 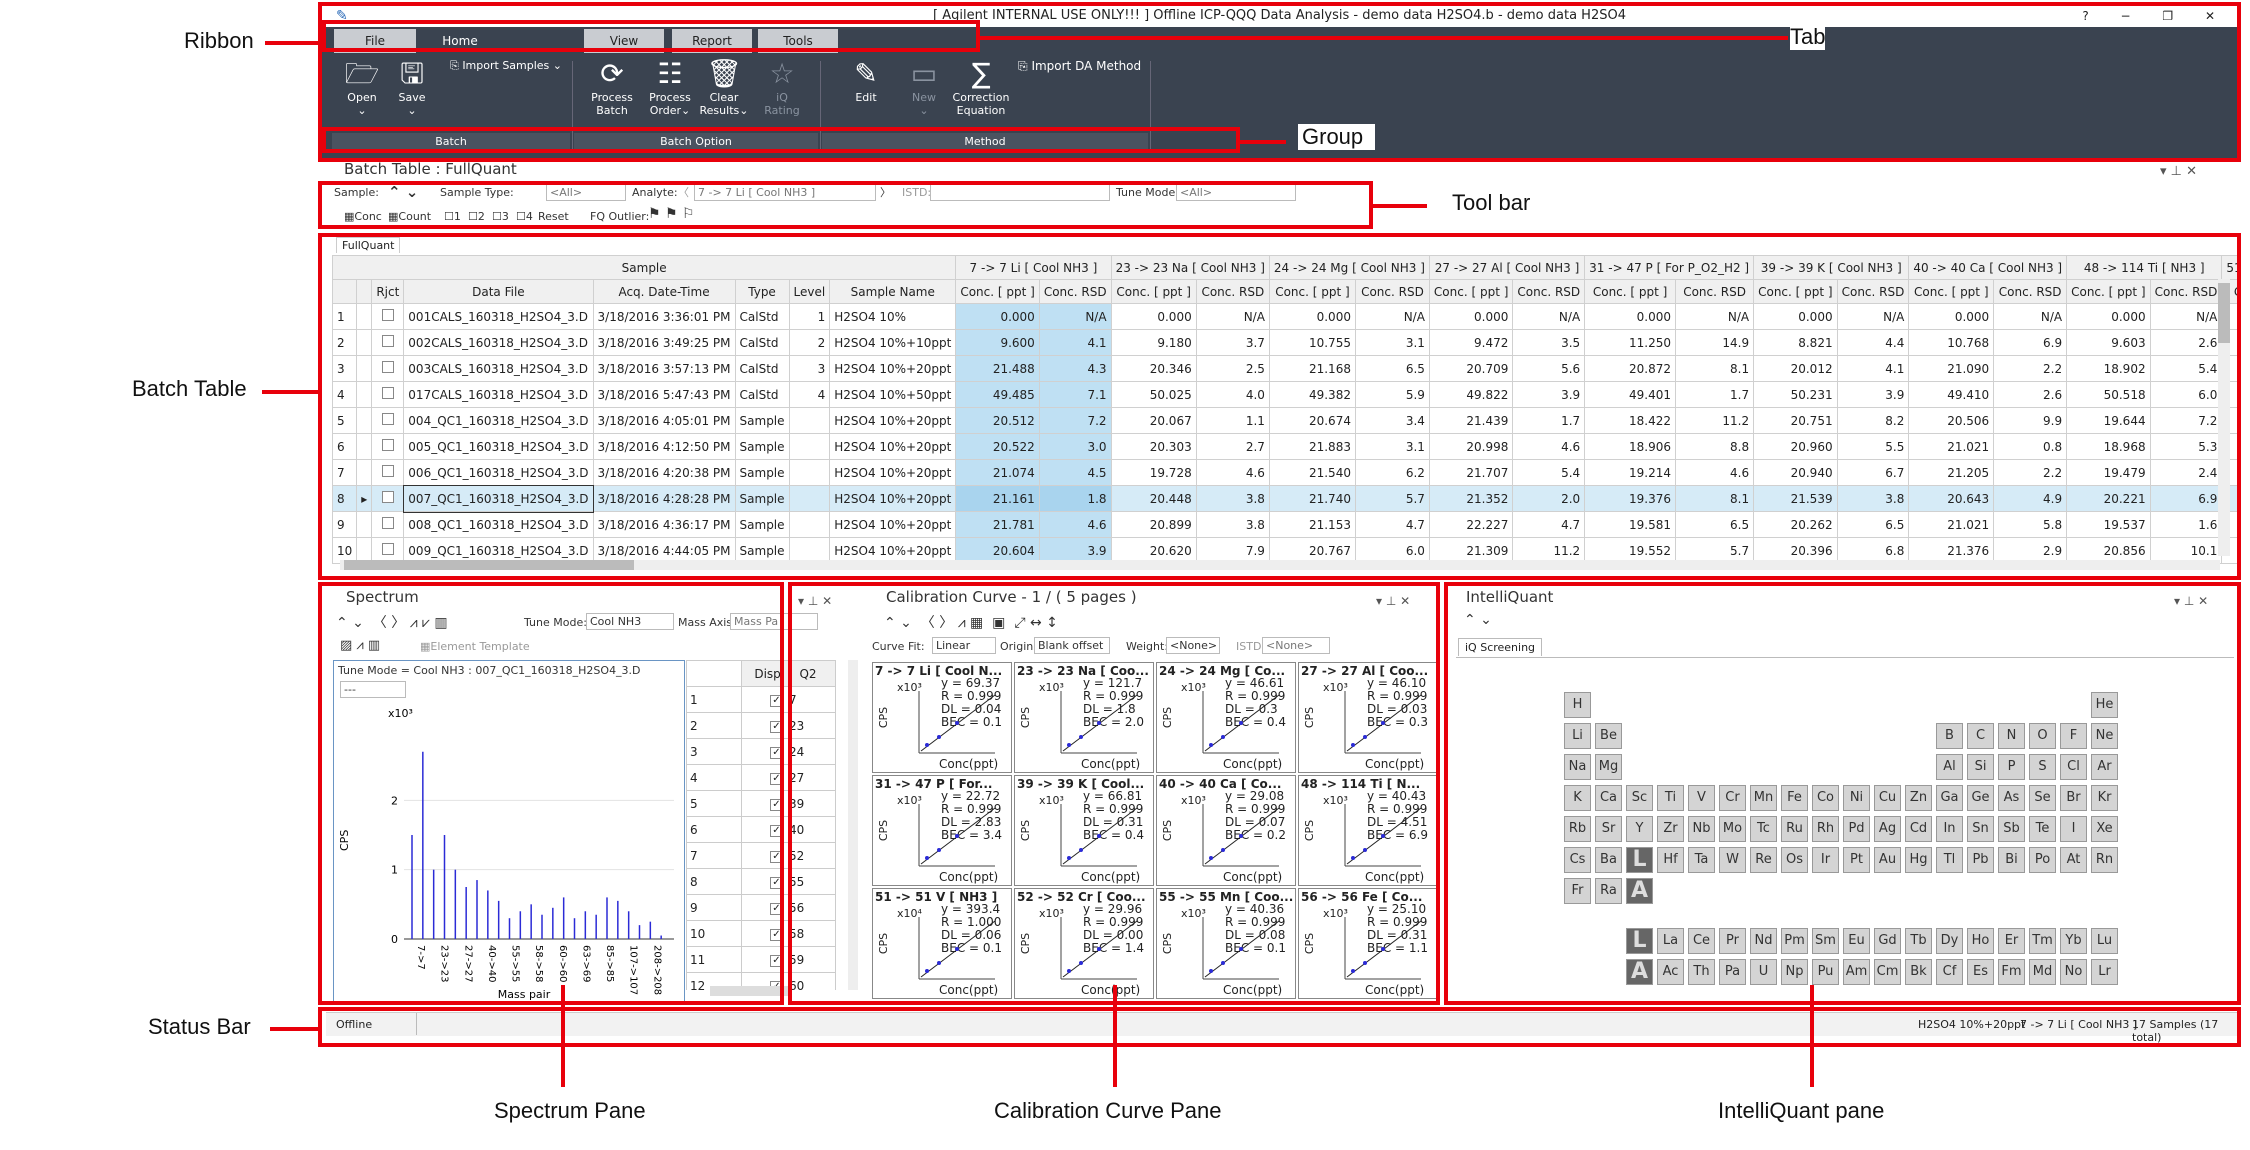 I want to click on display-row: 6 ✓, so click(x=739, y=829).